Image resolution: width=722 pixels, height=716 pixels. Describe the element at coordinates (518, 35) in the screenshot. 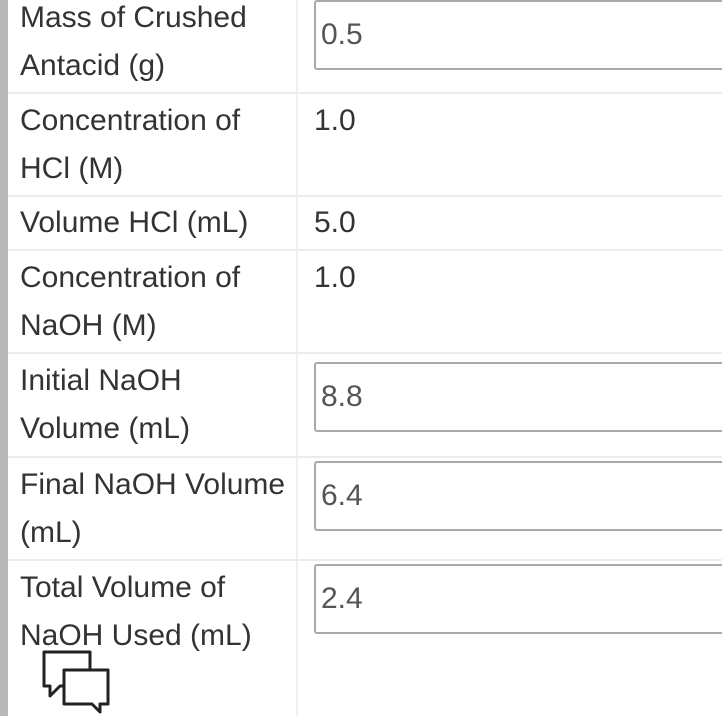

I see `mass-antacid-input` at that location.